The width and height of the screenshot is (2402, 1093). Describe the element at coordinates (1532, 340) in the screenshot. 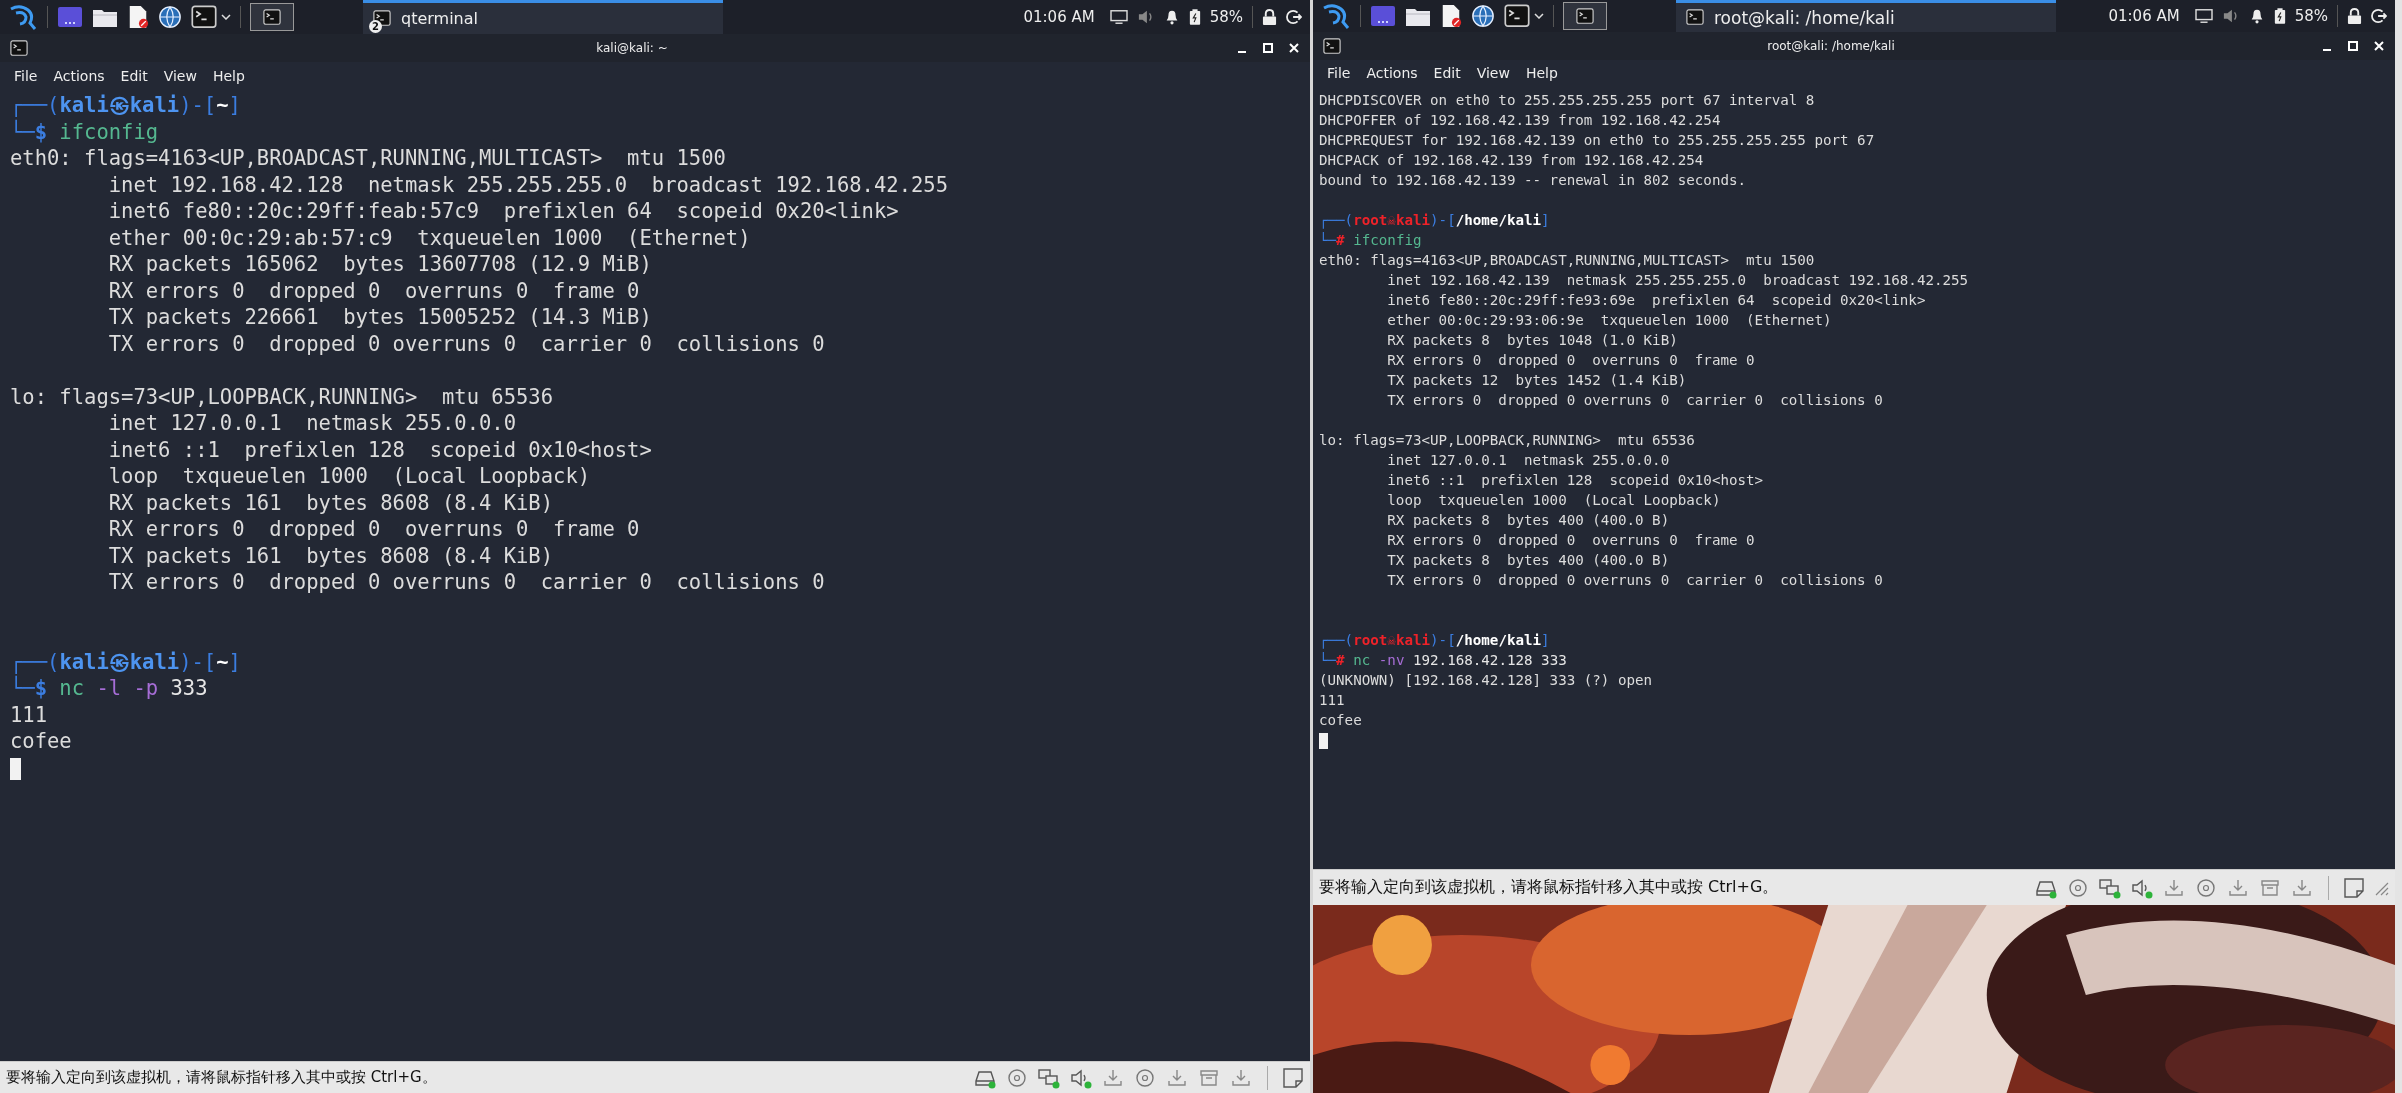

I see `terminal-line: RX packets 8 bytes 1048 (1.0 KiB)` at that location.